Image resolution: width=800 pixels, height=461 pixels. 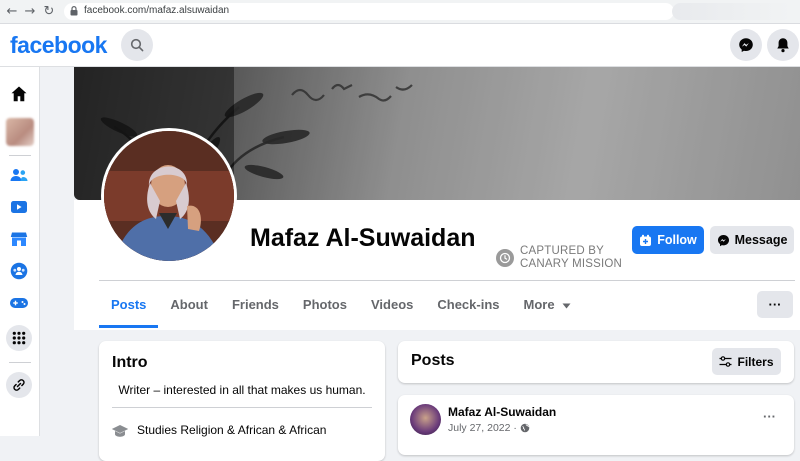 I want to click on watermark-line-2: CANARY MISSION, so click(x=571, y=264).